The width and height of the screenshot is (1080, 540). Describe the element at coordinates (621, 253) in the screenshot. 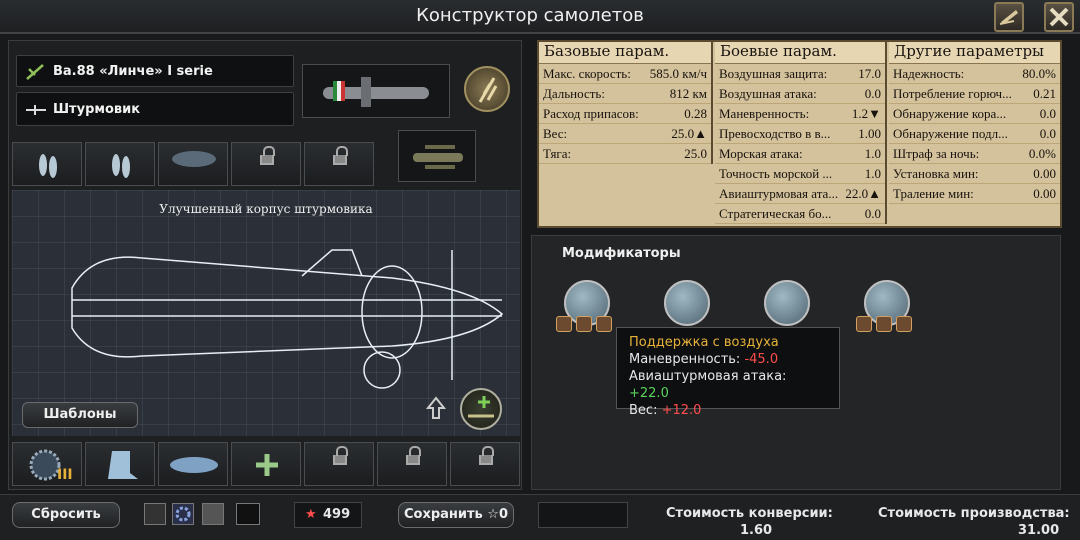

I see `modifiers-title: Модификаторы` at that location.